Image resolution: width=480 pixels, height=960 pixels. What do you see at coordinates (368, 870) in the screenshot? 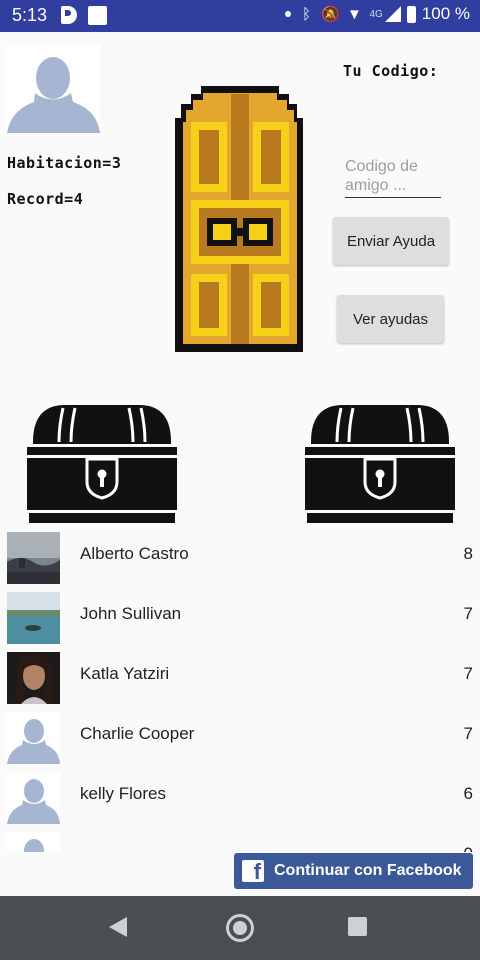
I see `facebook-button-label: Continuar con Facebook` at bounding box center [368, 870].